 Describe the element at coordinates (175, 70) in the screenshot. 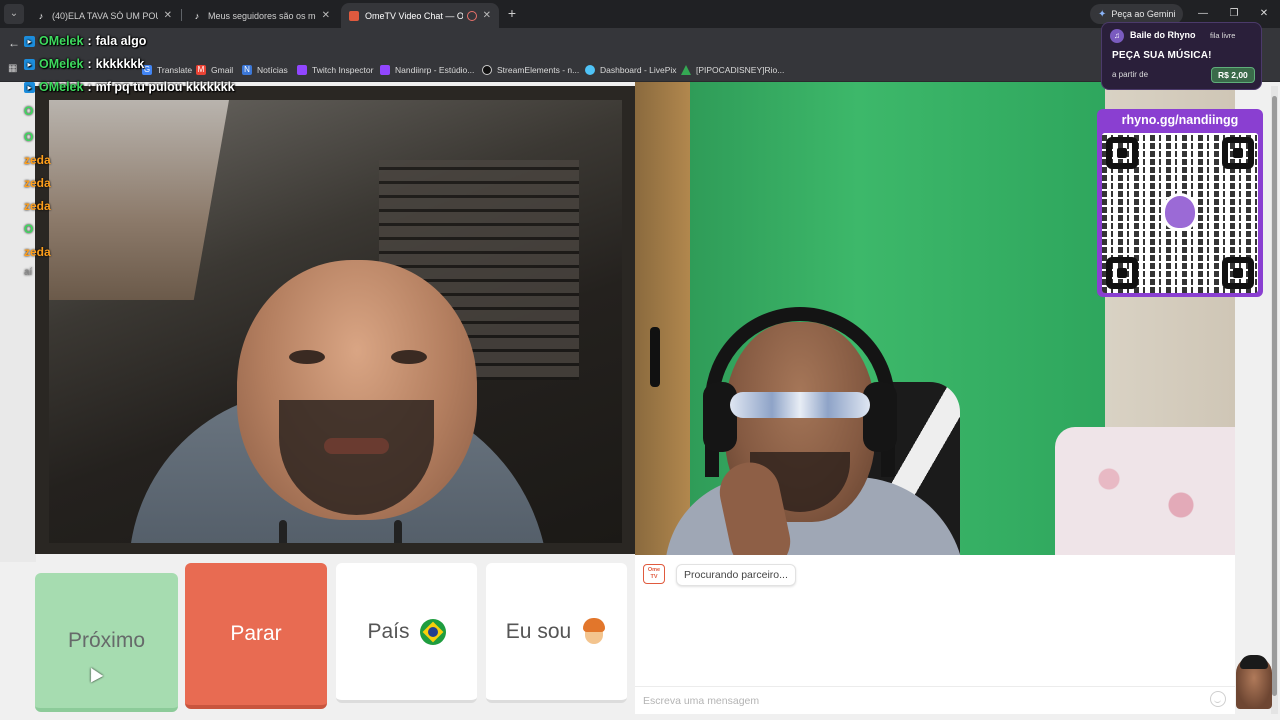

I see `bookmark-label: Translate` at that location.